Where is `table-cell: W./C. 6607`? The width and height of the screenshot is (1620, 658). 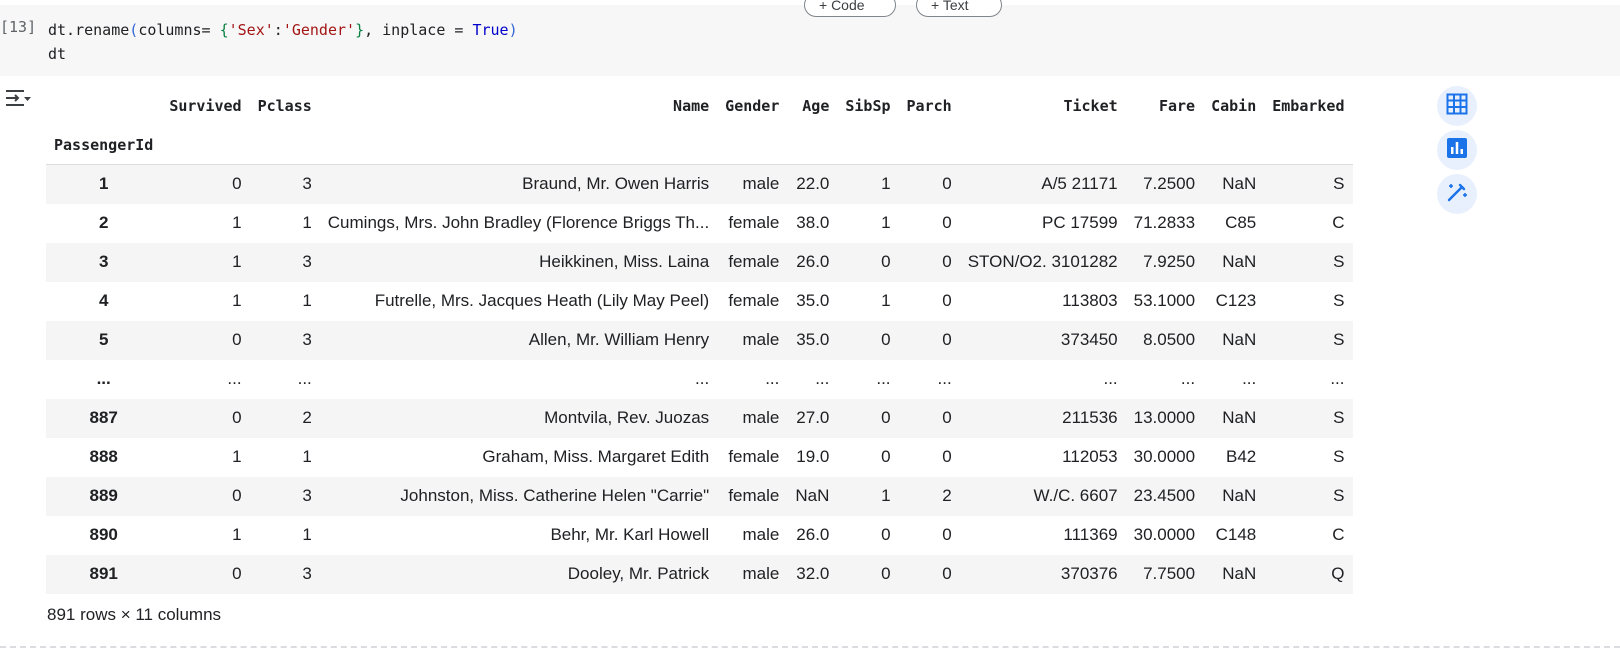
table-cell: W./C. 6607 is located at coordinates (1075, 495).